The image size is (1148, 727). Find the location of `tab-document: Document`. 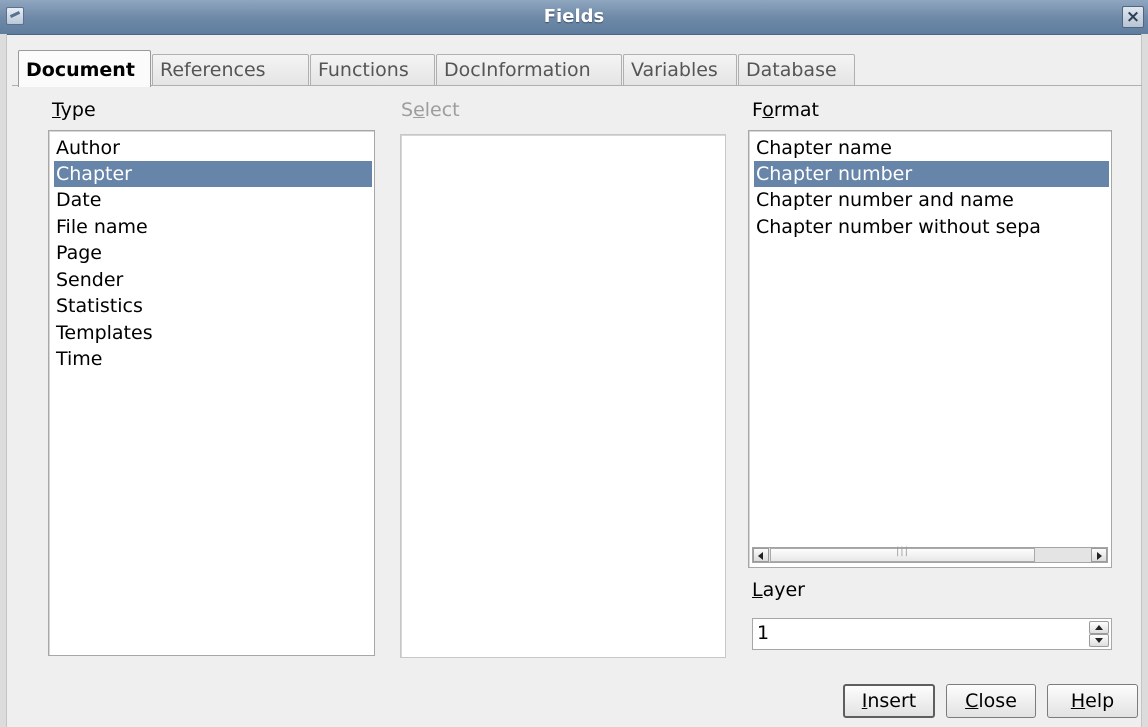

tab-document: Document is located at coordinates (84, 68).